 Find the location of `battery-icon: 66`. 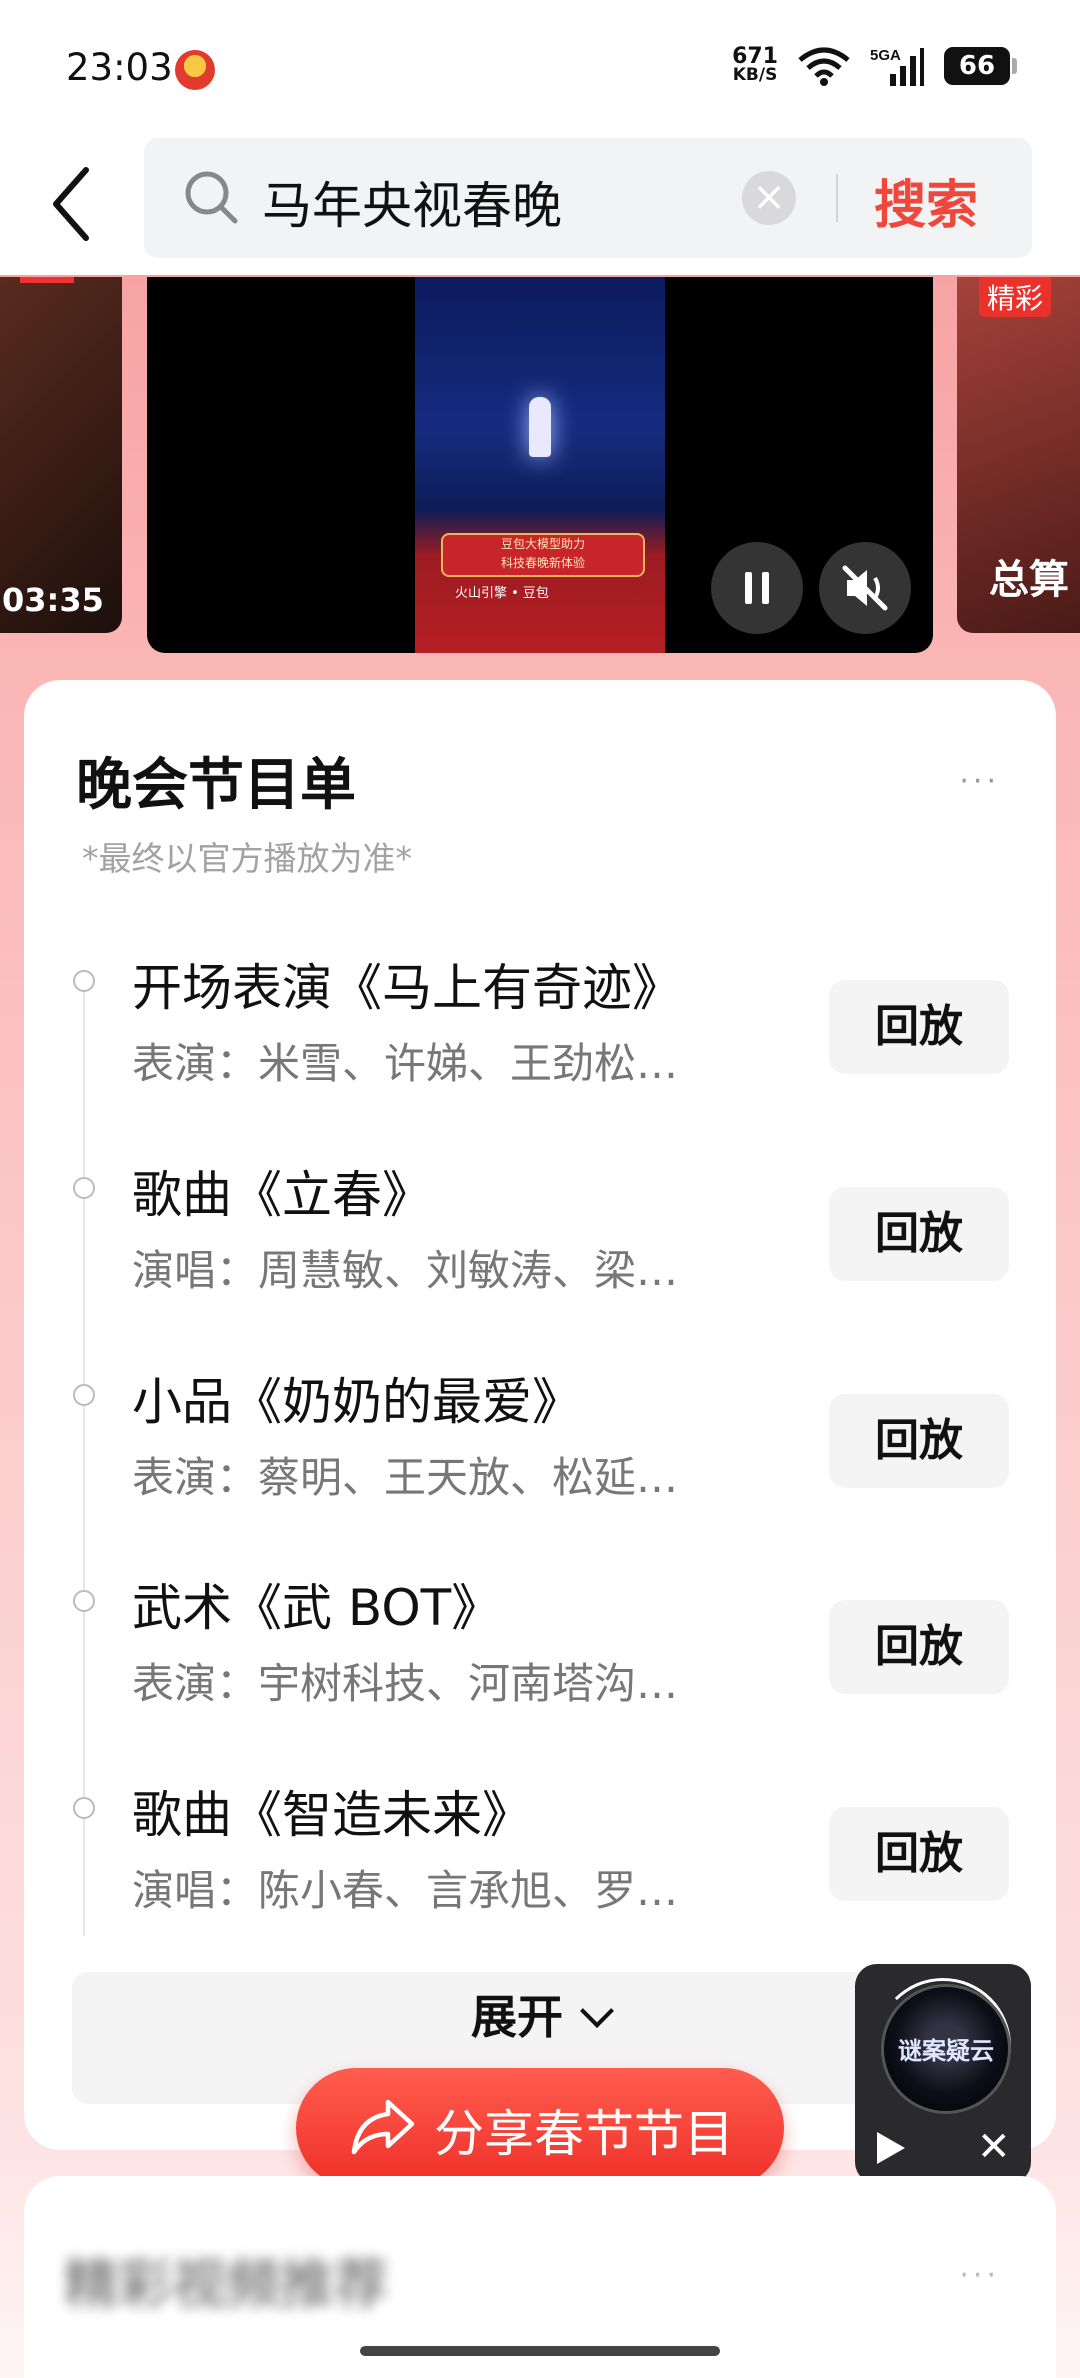

battery-icon: 66 is located at coordinates (980, 66).